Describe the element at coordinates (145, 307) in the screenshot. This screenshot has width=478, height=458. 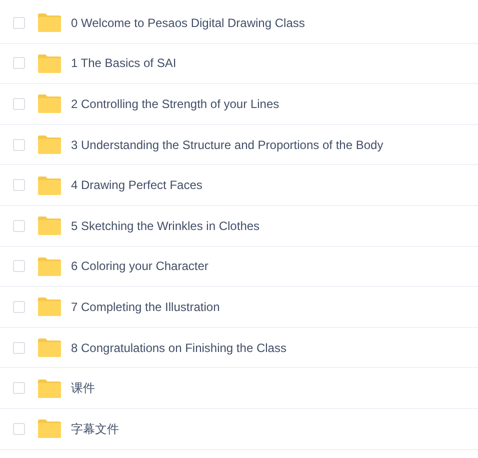
I see `folder-name: 7 Completing the Illustration` at that location.